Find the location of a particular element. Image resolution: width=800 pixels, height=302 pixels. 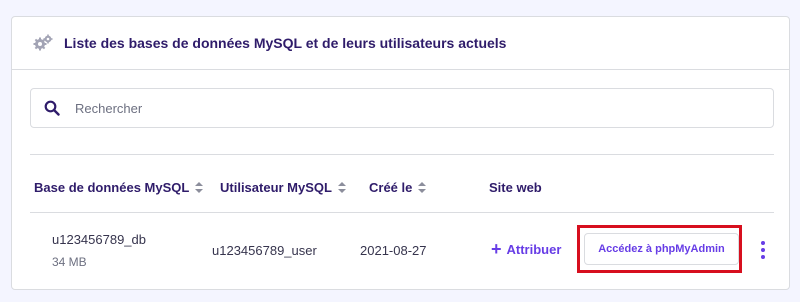

table-header-divider is located at coordinates (402, 212).